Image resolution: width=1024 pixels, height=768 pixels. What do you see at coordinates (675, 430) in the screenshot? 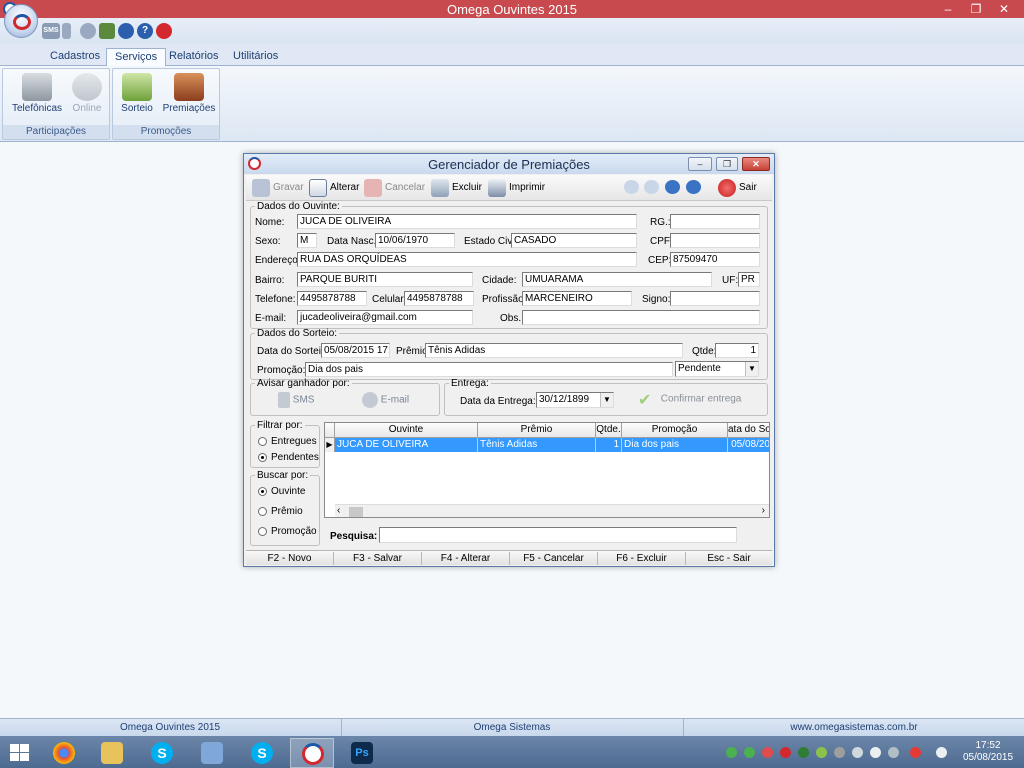
I see `grid-header-promocao: Promoção` at bounding box center [675, 430].